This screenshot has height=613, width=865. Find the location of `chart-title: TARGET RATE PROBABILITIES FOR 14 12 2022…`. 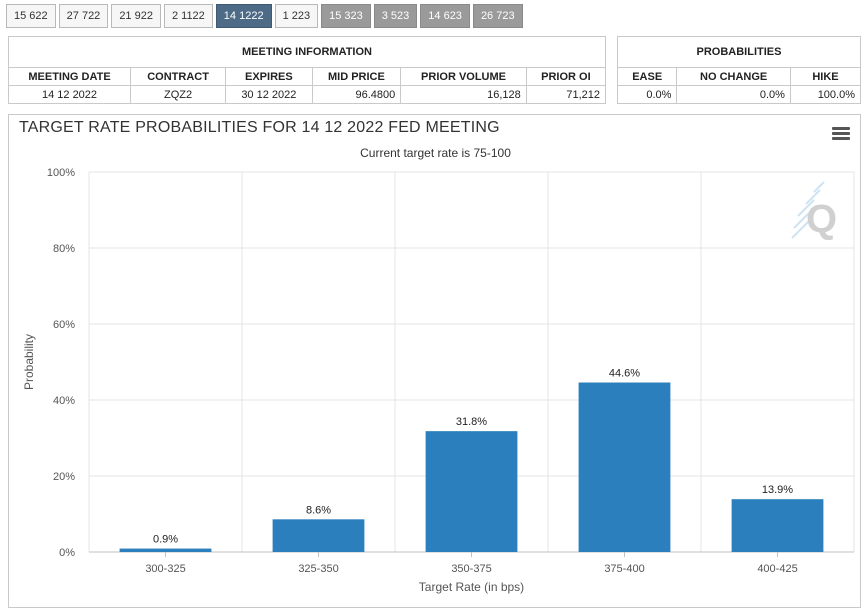

chart-title: TARGET RATE PROBABILITIES FOR 14 12 2022… is located at coordinates (259, 127).